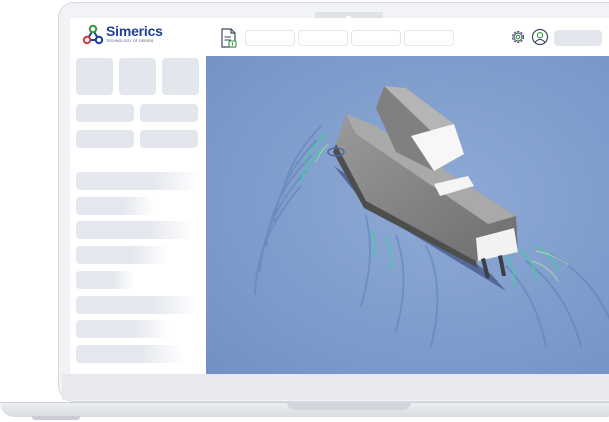 The height and width of the screenshot is (422, 609). What do you see at coordinates (540, 37) in the screenshot?
I see `user-icon` at bounding box center [540, 37].